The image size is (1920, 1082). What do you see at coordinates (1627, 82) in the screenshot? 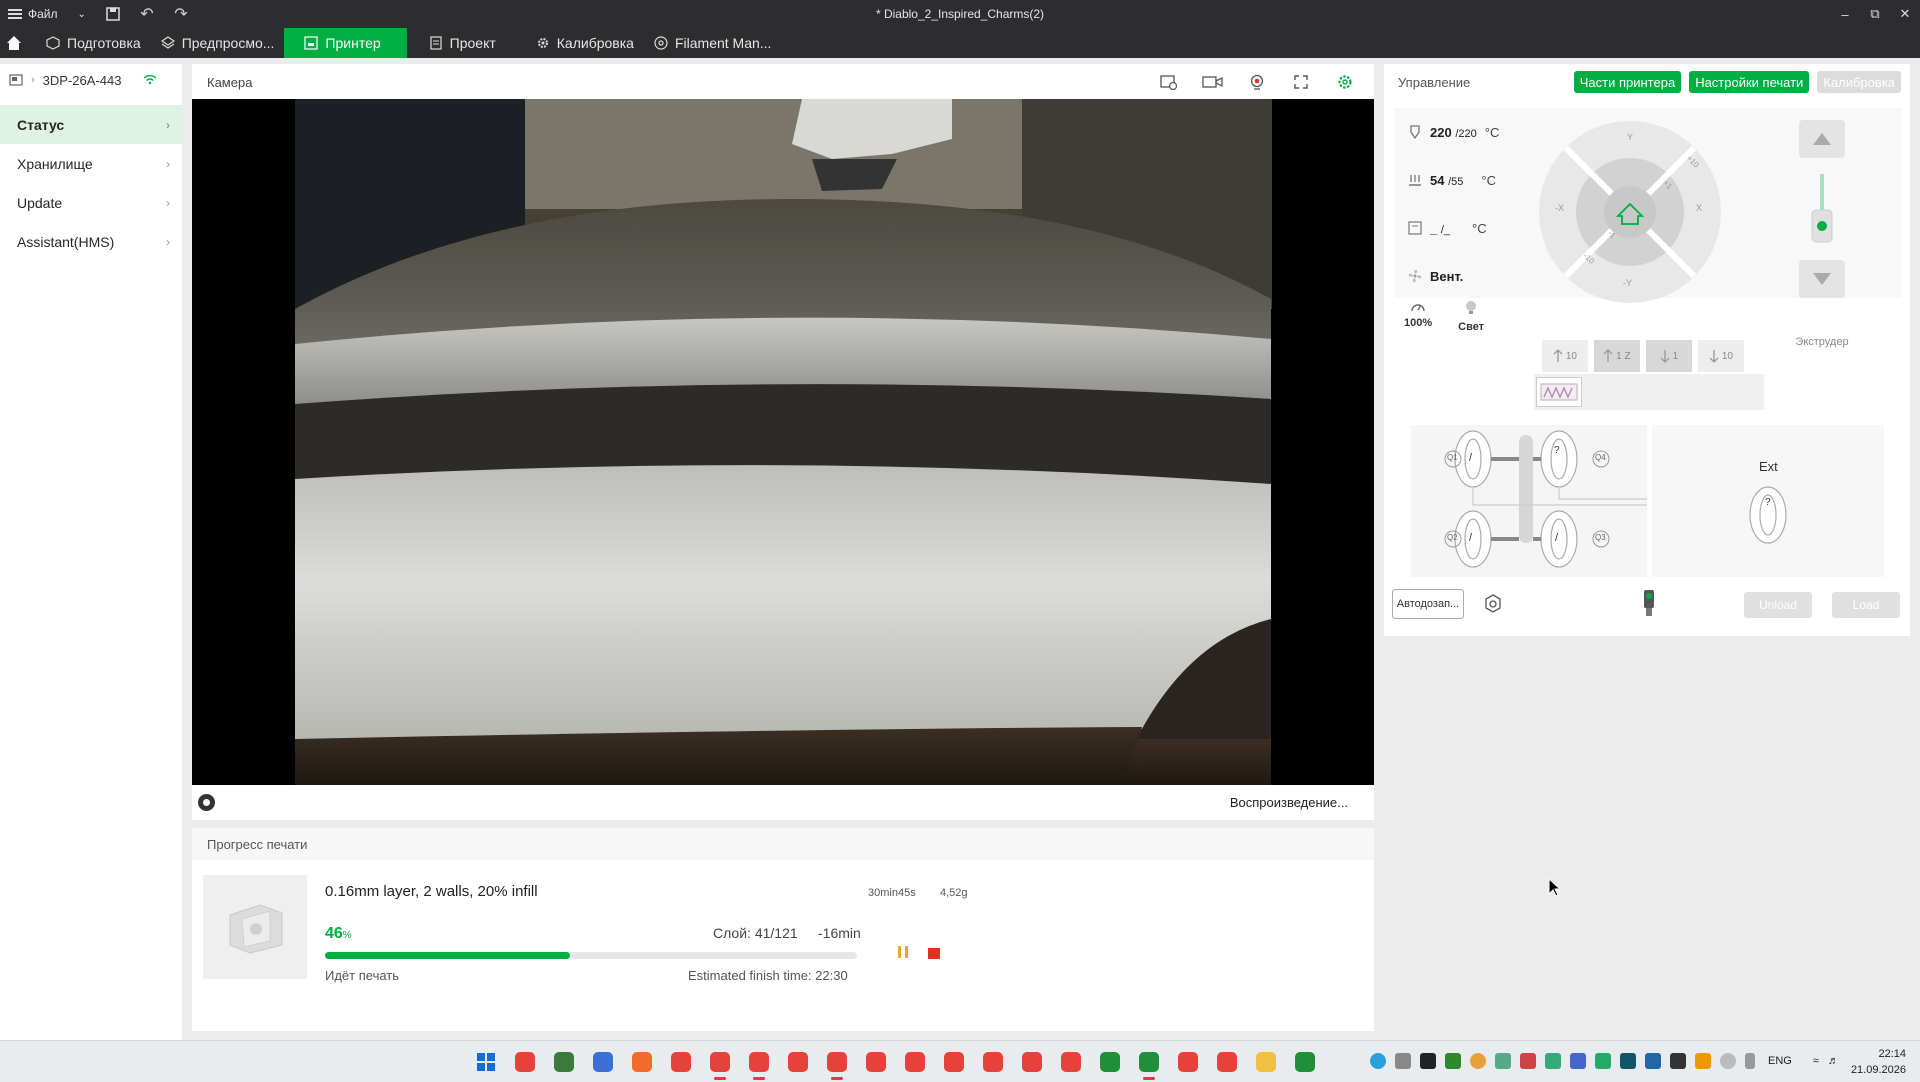
I see `printer-parts-button: Части принтера` at bounding box center [1627, 82].